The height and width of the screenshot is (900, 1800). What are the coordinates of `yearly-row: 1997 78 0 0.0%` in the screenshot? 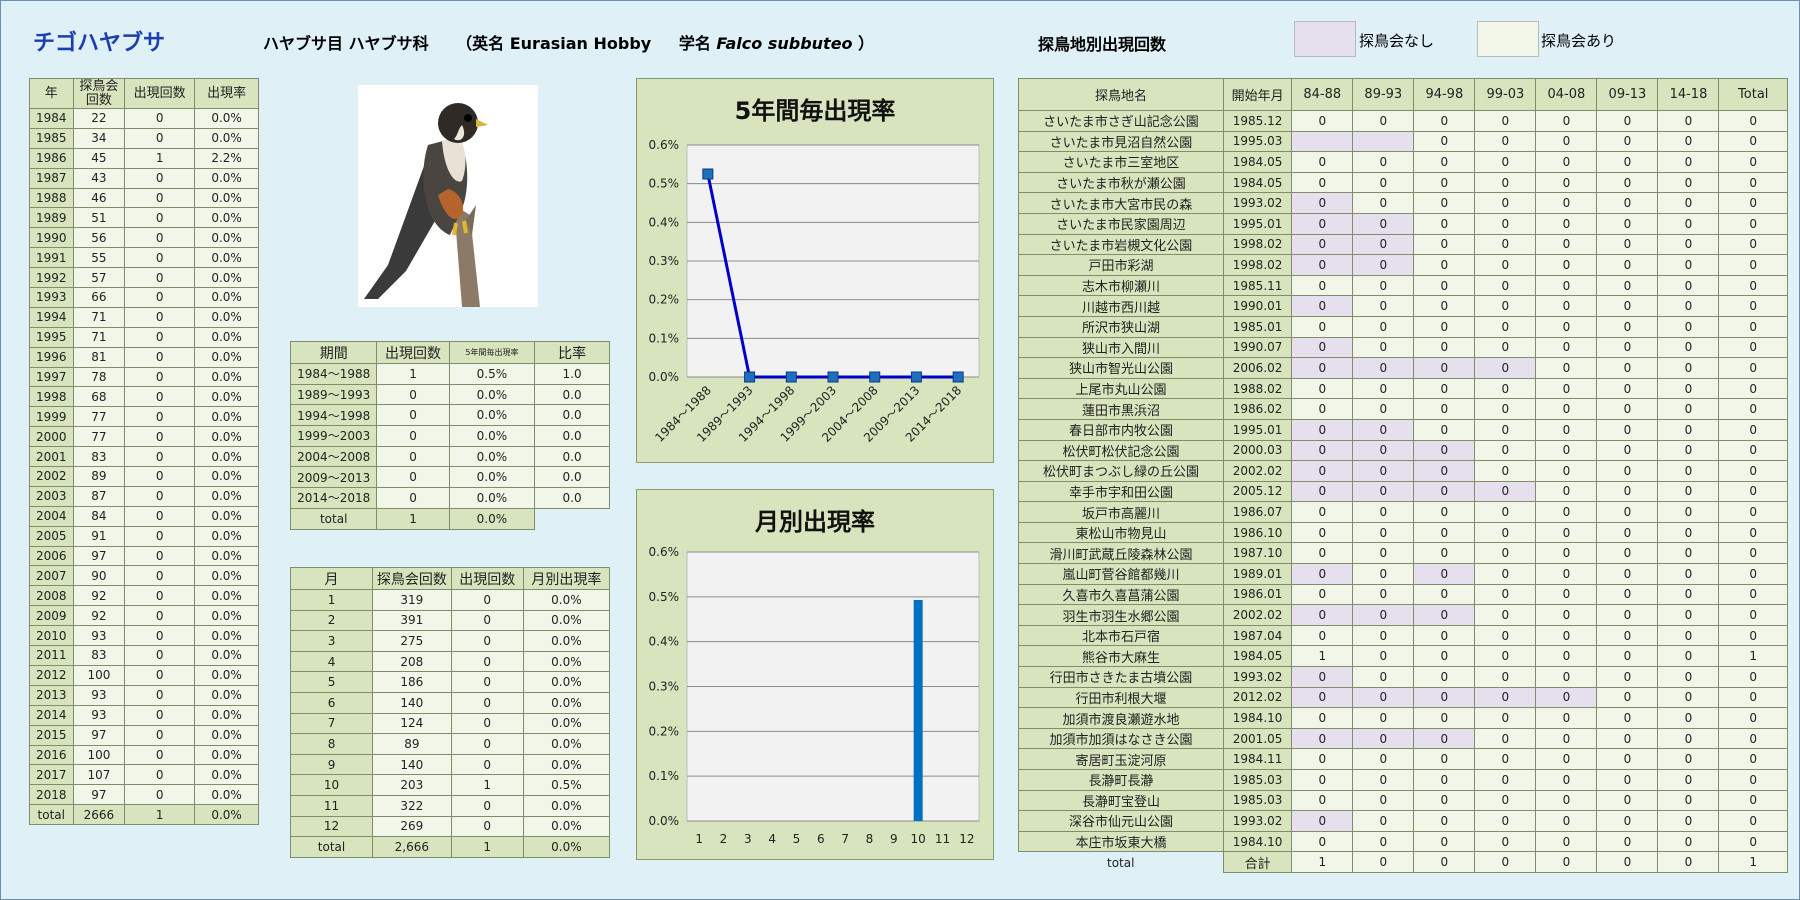 It's located at (144, 377).